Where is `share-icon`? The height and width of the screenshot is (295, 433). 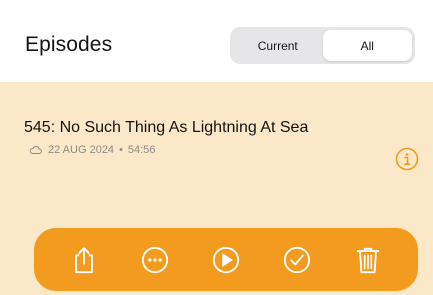 share-icon is located at coordinates (84, 260).